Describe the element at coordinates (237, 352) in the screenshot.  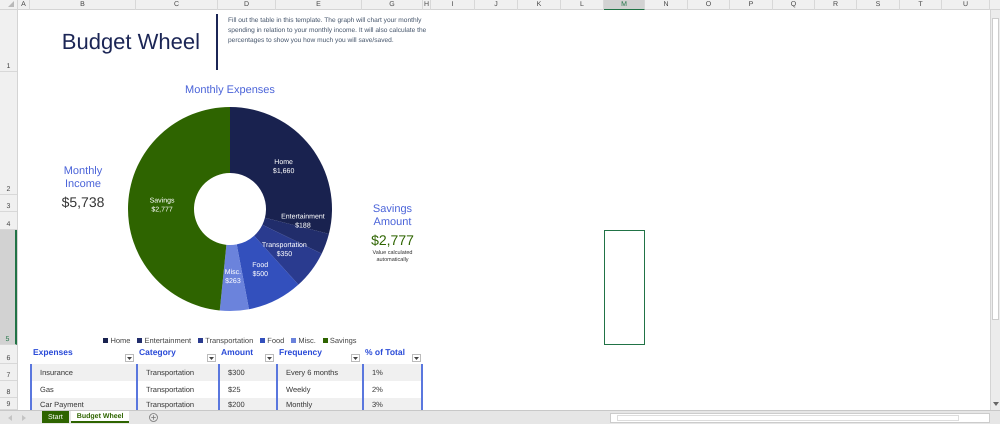
I see `column-heading: Amount` at that location.